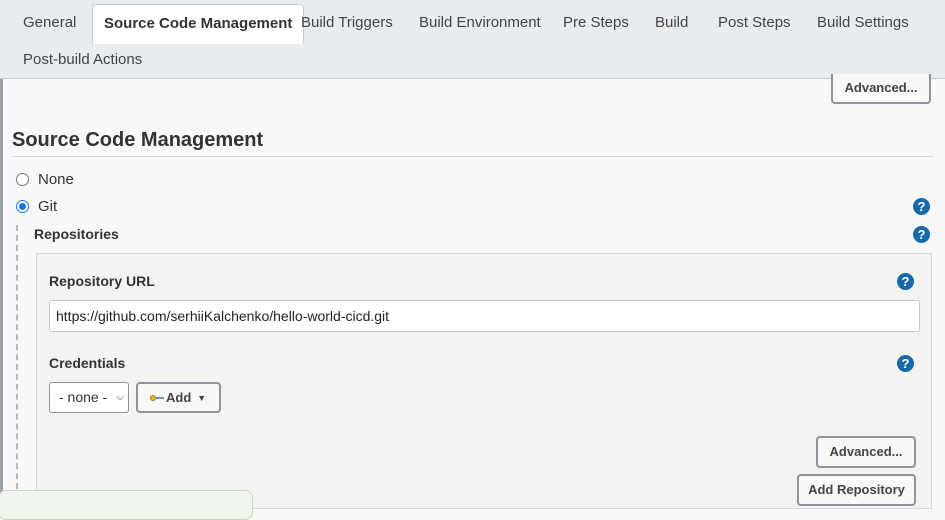  I want to click on radio-none-label: None, so click(56, 179).